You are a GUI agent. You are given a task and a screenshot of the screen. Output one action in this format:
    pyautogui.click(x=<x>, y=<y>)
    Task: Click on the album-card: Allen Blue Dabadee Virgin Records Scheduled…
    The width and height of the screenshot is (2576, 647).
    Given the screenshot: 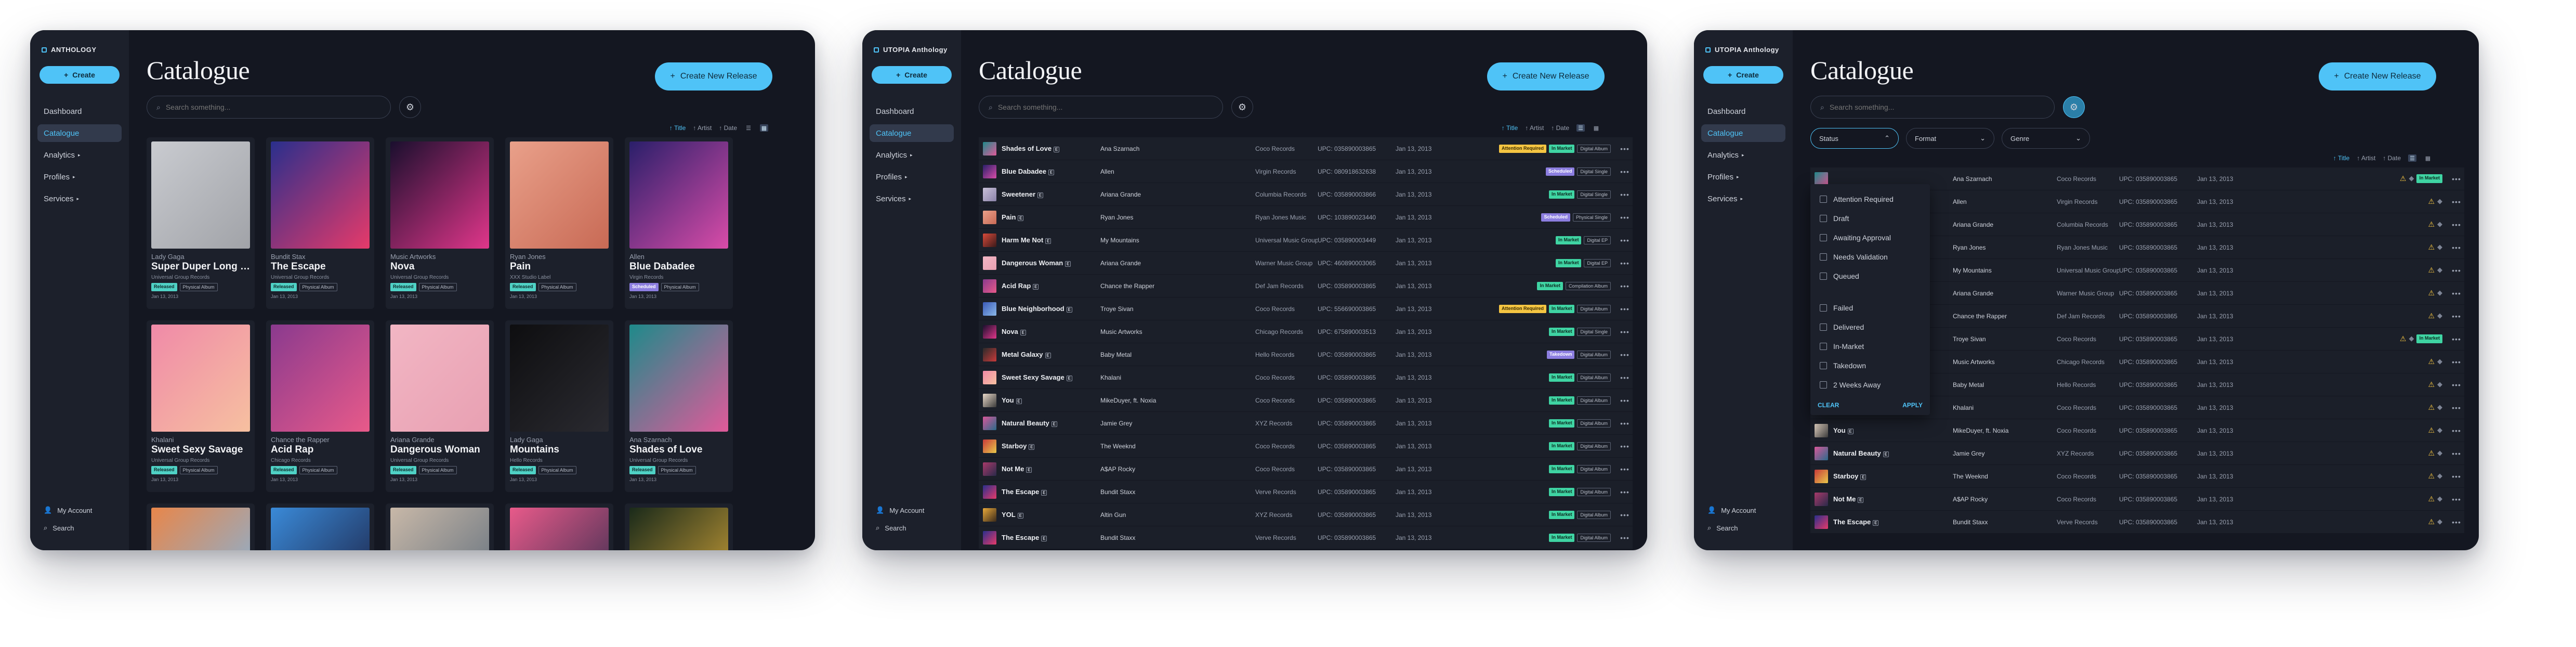 What is the action you would take?
    pyautogui.click(x=679, y=223)
    